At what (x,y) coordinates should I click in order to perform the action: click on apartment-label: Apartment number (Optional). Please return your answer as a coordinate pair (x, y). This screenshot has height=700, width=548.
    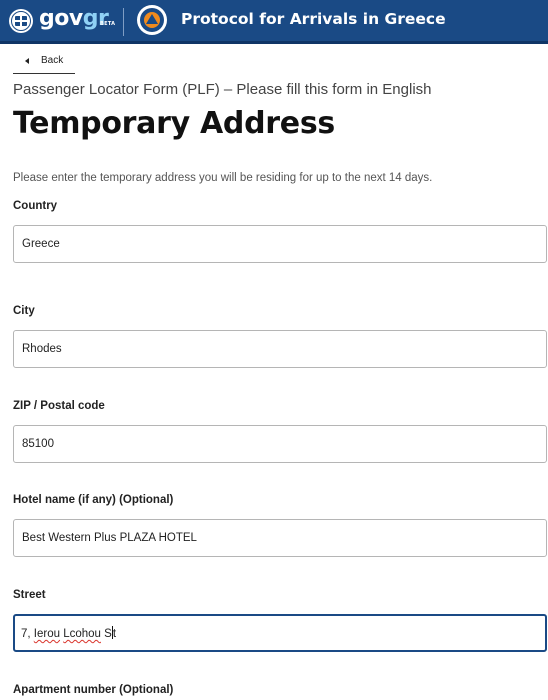
    Looking at the image, I should click on (93, 690).